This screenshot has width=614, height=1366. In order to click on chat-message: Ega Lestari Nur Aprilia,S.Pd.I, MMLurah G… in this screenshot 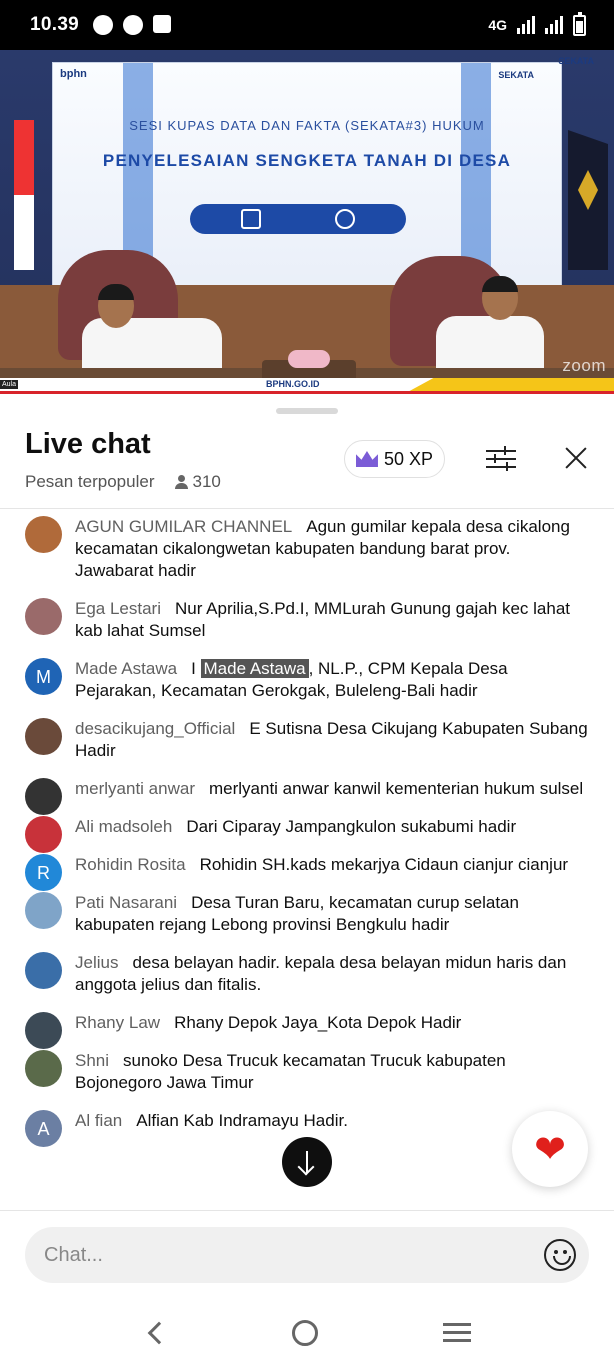, I will do `click(307, 620)`.